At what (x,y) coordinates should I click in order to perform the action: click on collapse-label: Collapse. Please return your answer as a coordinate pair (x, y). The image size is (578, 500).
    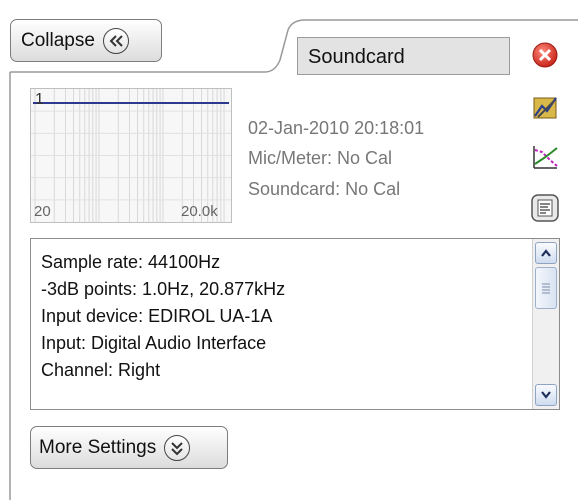
    Looking at the image, I should click on (58, 40).